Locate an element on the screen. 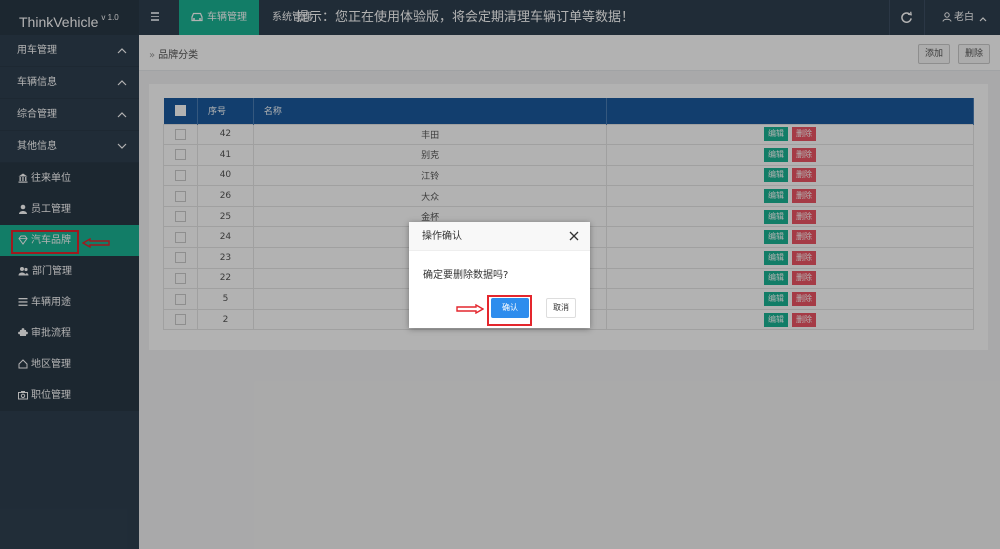  confirm-button: 确认 is located at coordinates (510, 308).